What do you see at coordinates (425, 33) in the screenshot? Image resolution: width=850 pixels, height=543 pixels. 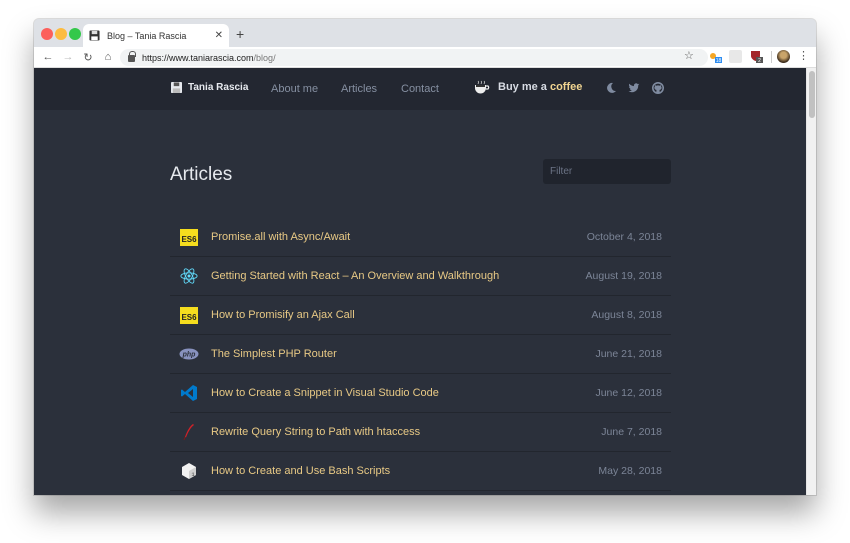 I see `tab-bar: Blog – Tania Rascia ✕ +` at bounding box center [425, 33].